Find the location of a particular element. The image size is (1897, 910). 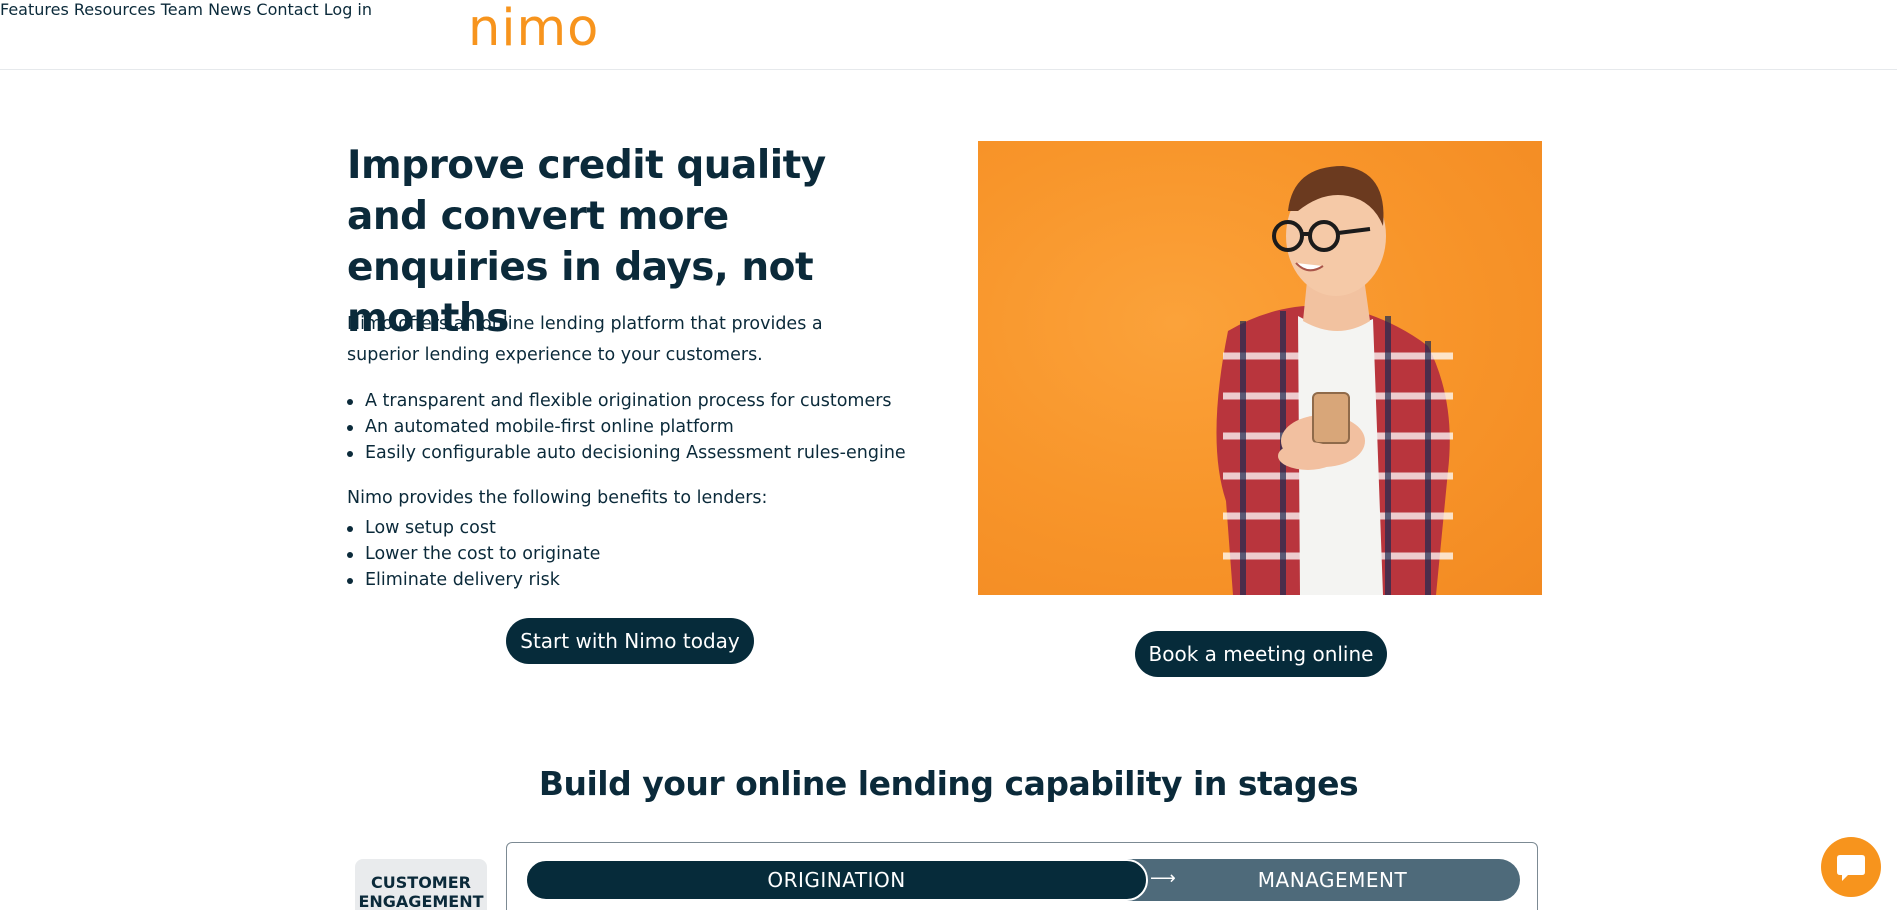

nav-contact: Contact is located at coordinates (287, 9).